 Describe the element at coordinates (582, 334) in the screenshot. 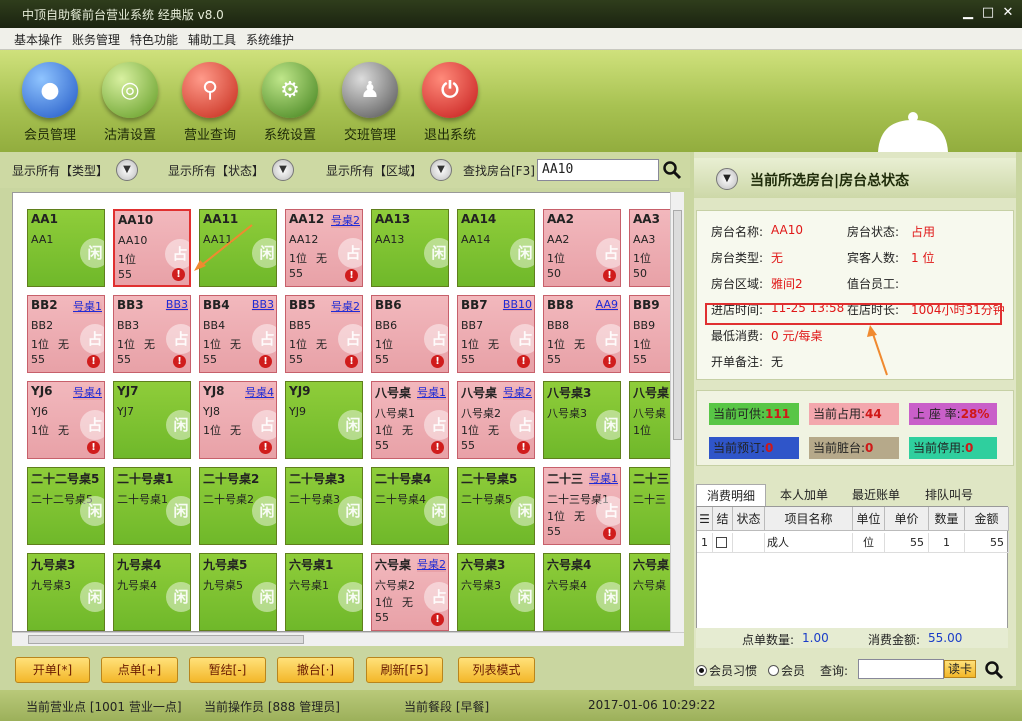

I see `room-tile: BB8 AA9 BB8 1位无 55 占!` at that location.